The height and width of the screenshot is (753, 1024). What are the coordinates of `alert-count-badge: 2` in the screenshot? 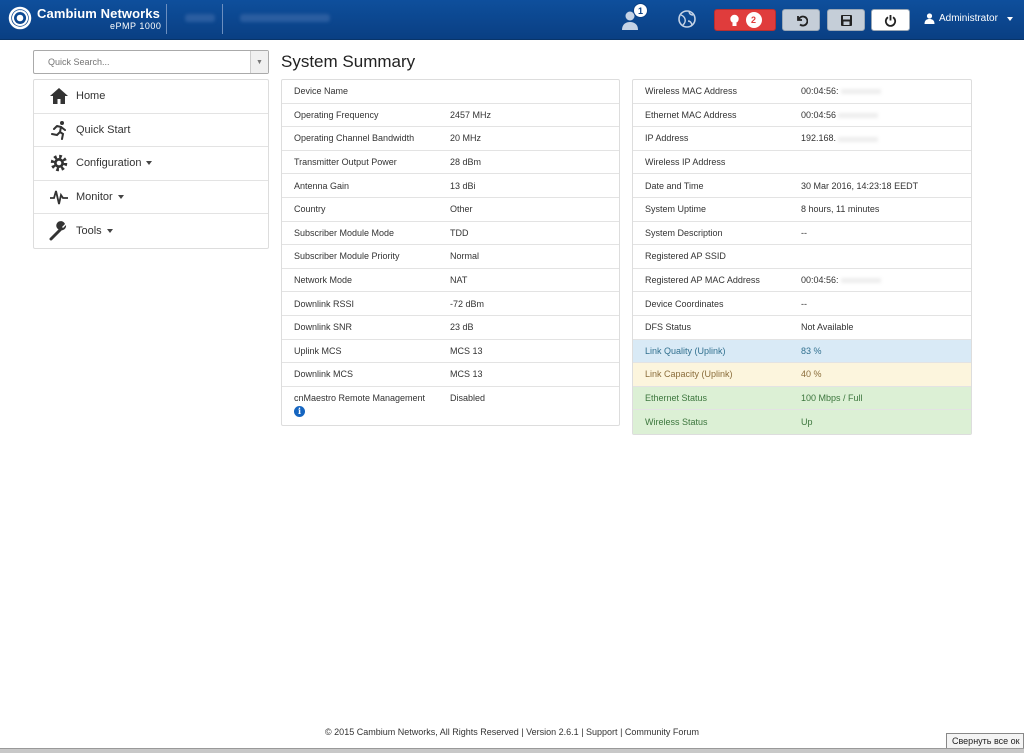 It's located at (753, 20).